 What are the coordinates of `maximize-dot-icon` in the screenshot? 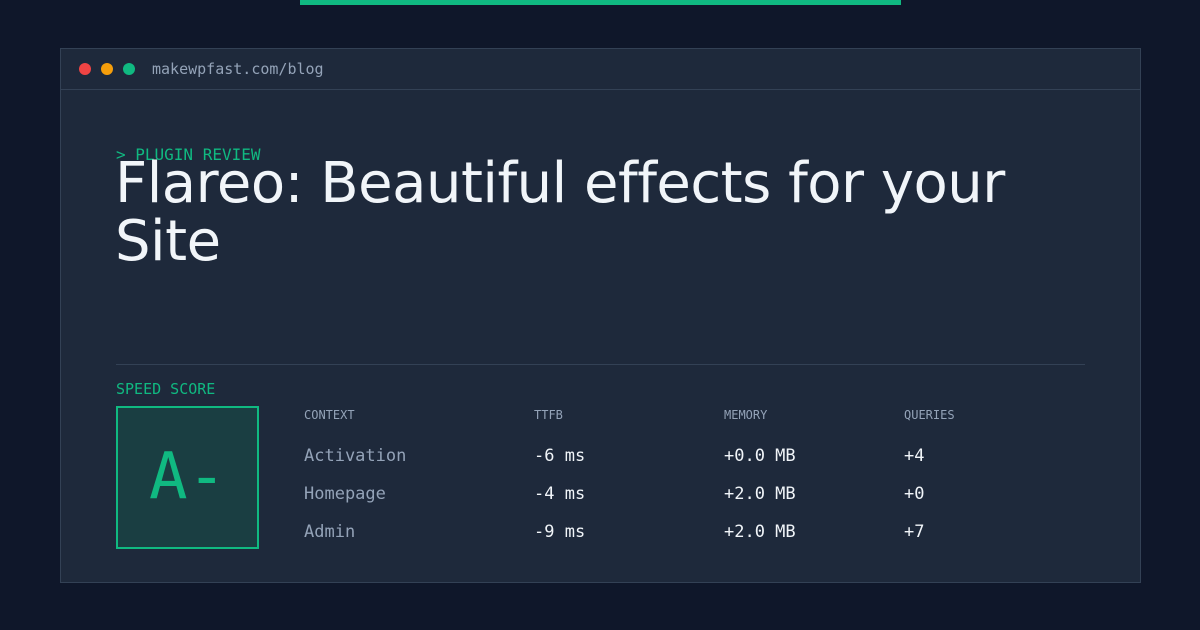 It's located at (129, 69).